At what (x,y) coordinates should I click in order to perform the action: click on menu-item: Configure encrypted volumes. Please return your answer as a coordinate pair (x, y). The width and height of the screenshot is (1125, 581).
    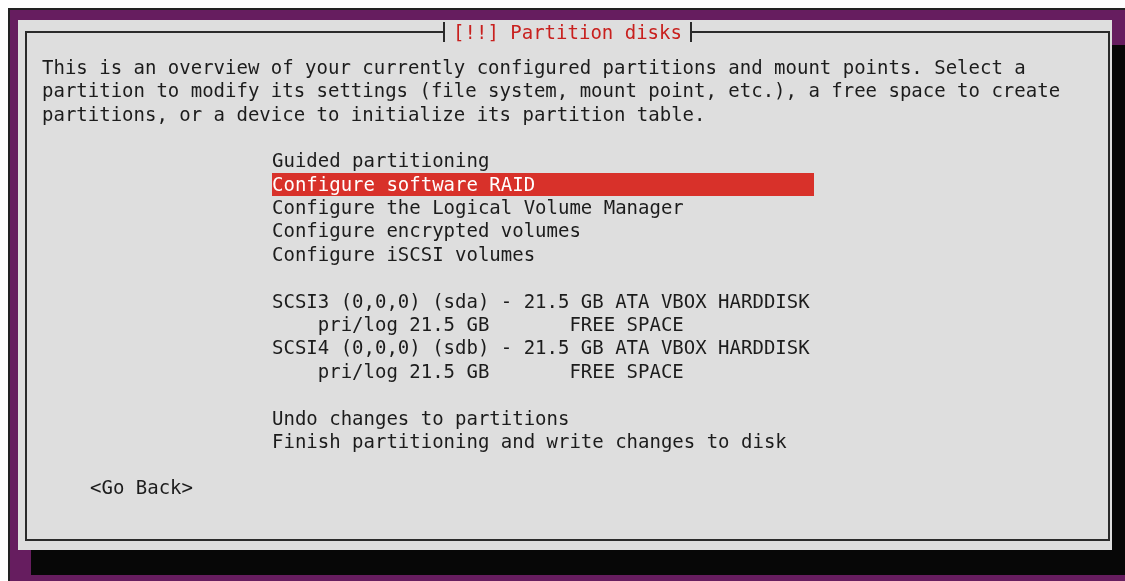
    Looking at the image, I should click on (543, 231).